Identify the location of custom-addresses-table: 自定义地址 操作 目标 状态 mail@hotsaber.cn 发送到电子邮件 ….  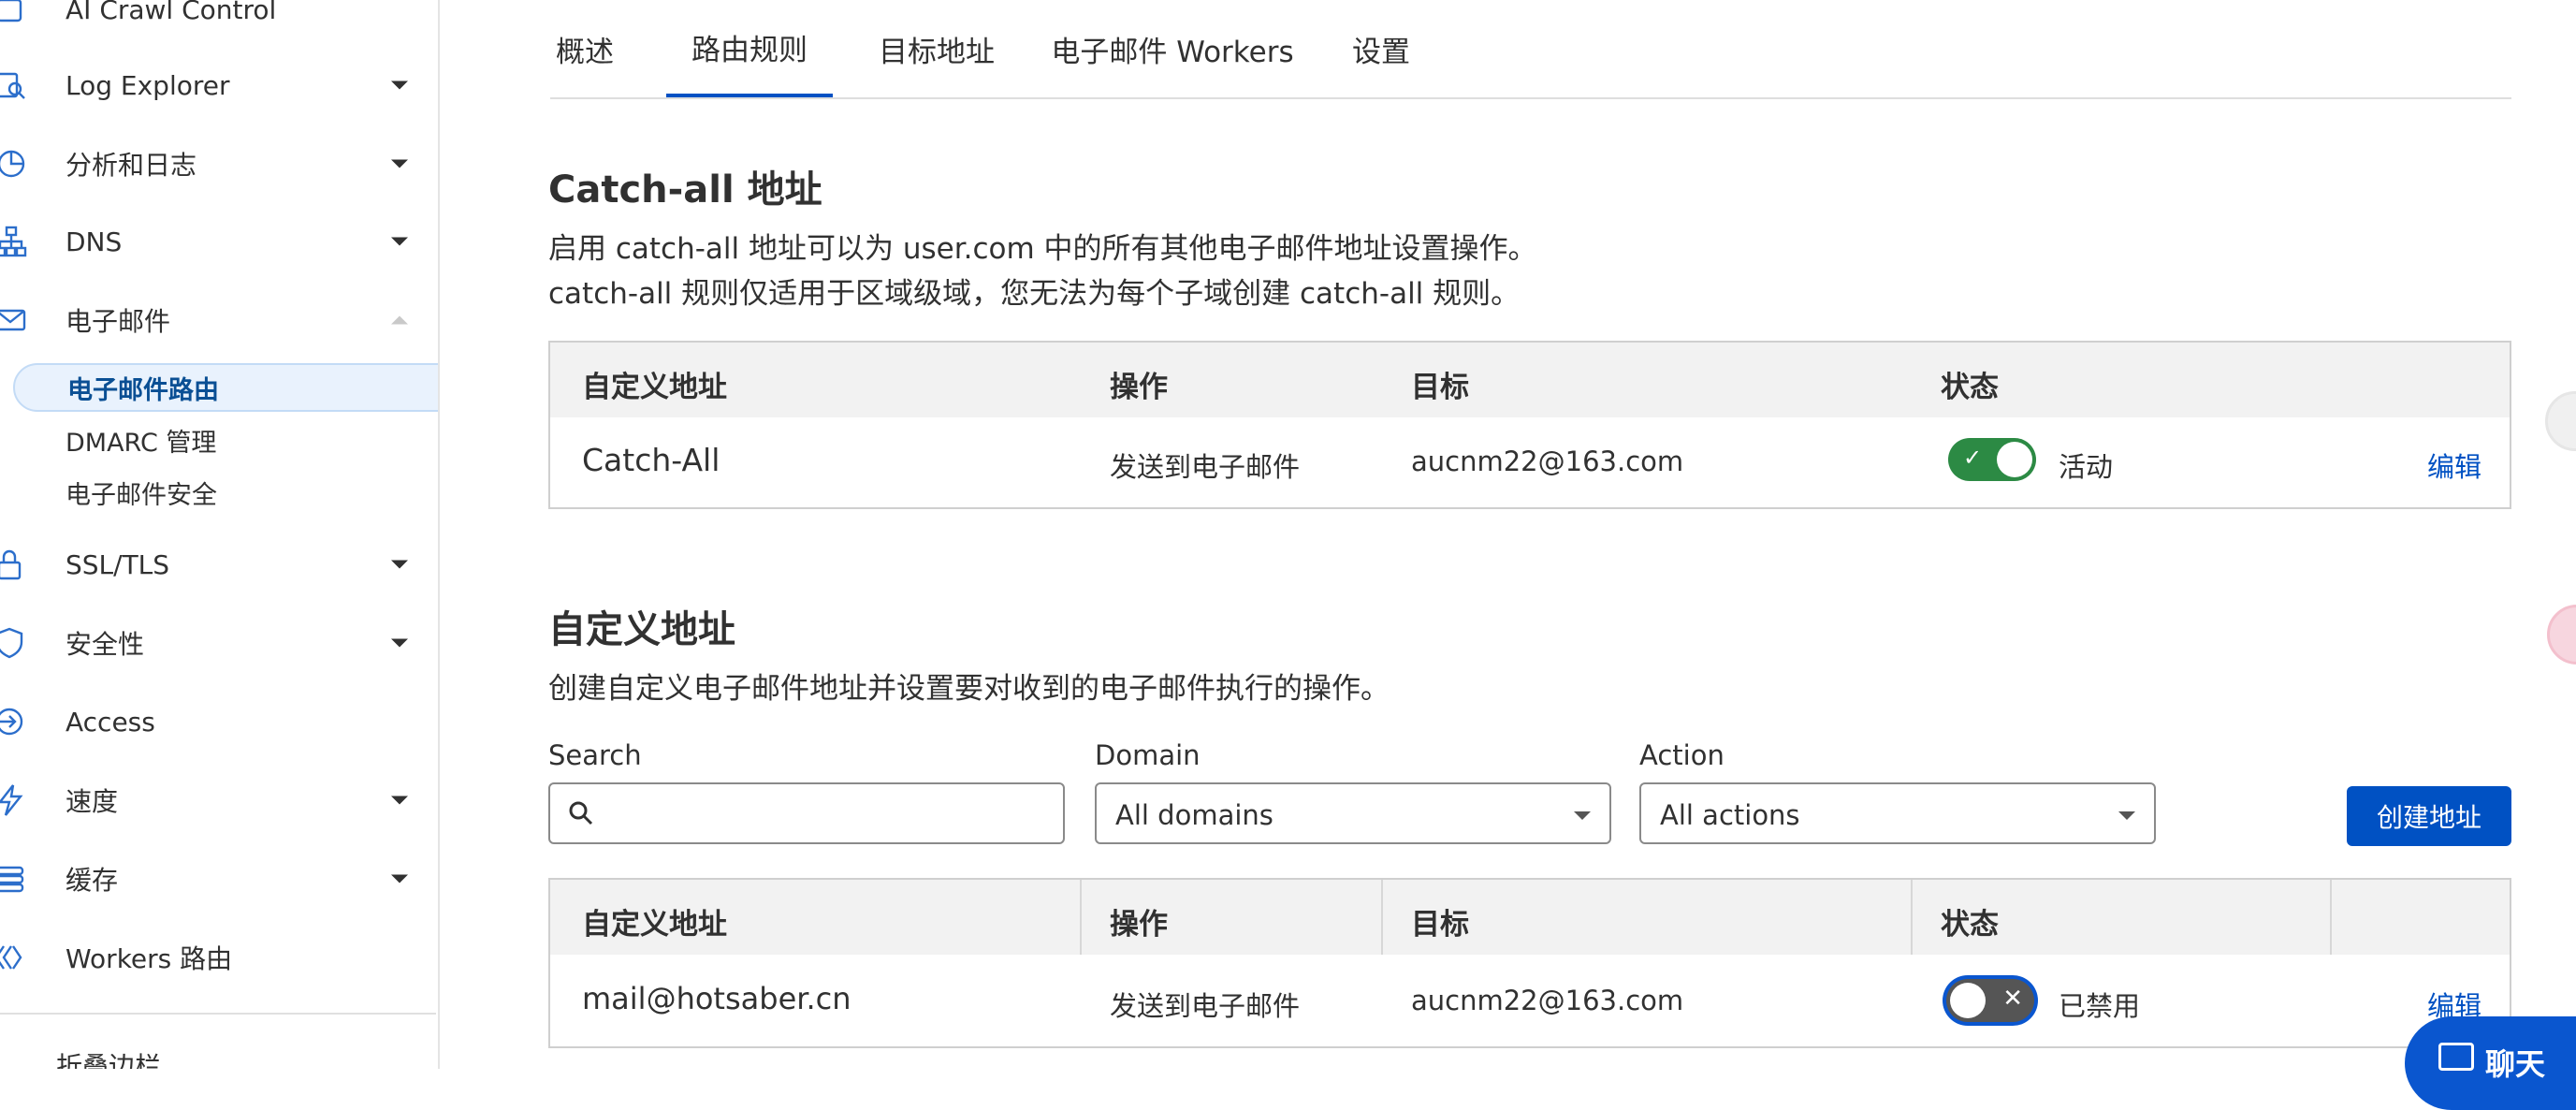
(1529, 963).